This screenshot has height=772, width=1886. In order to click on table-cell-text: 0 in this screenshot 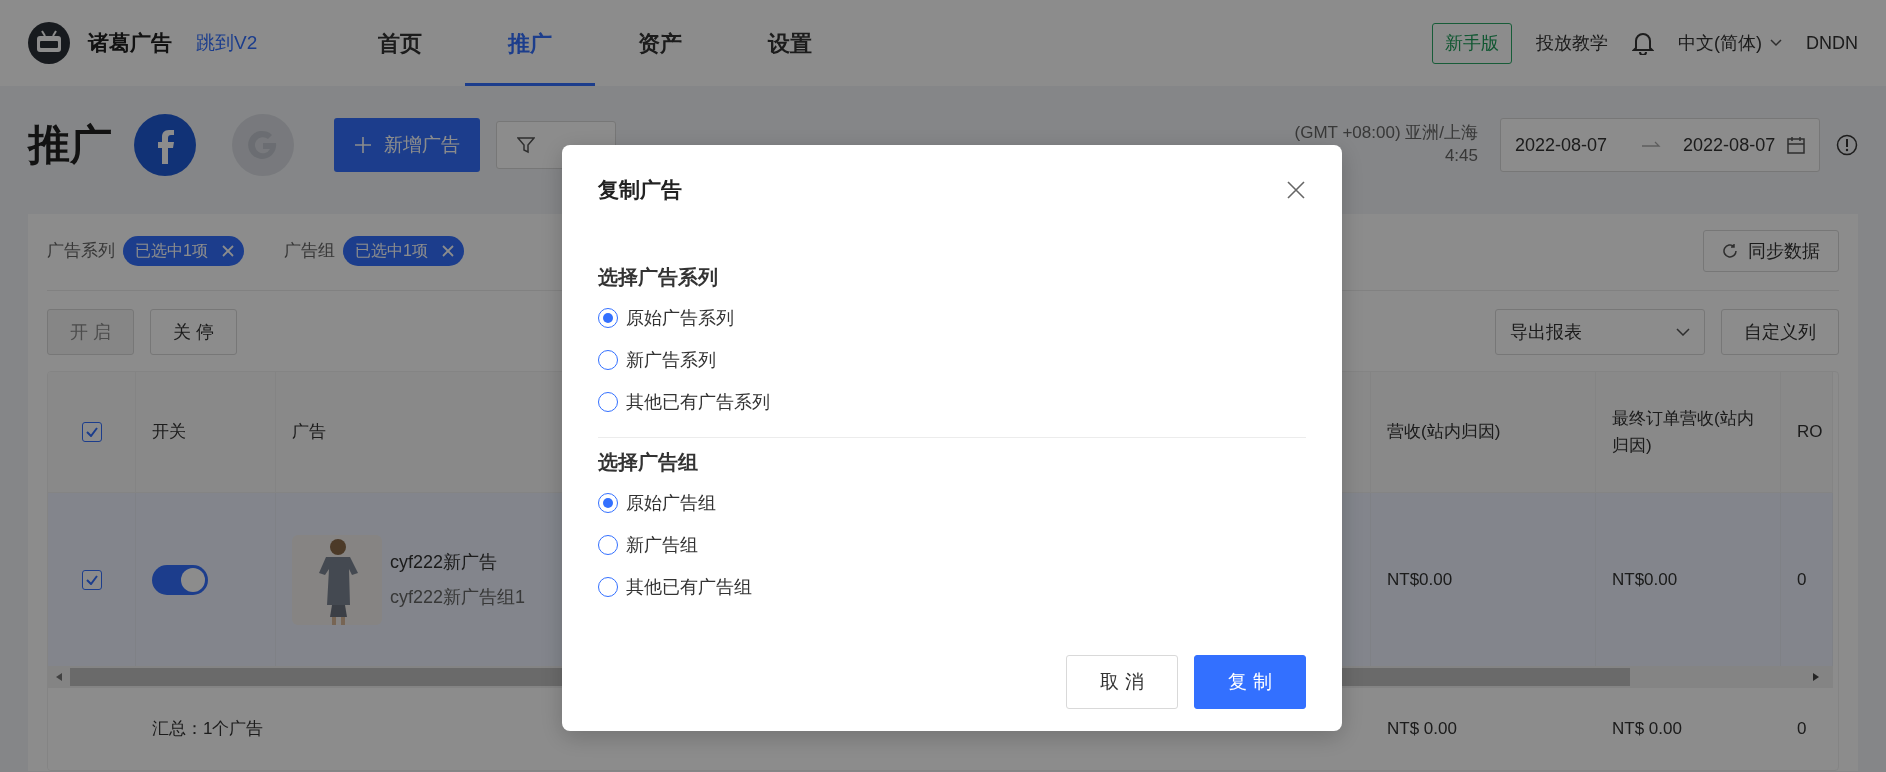, I will do `click(1802, 579)`.